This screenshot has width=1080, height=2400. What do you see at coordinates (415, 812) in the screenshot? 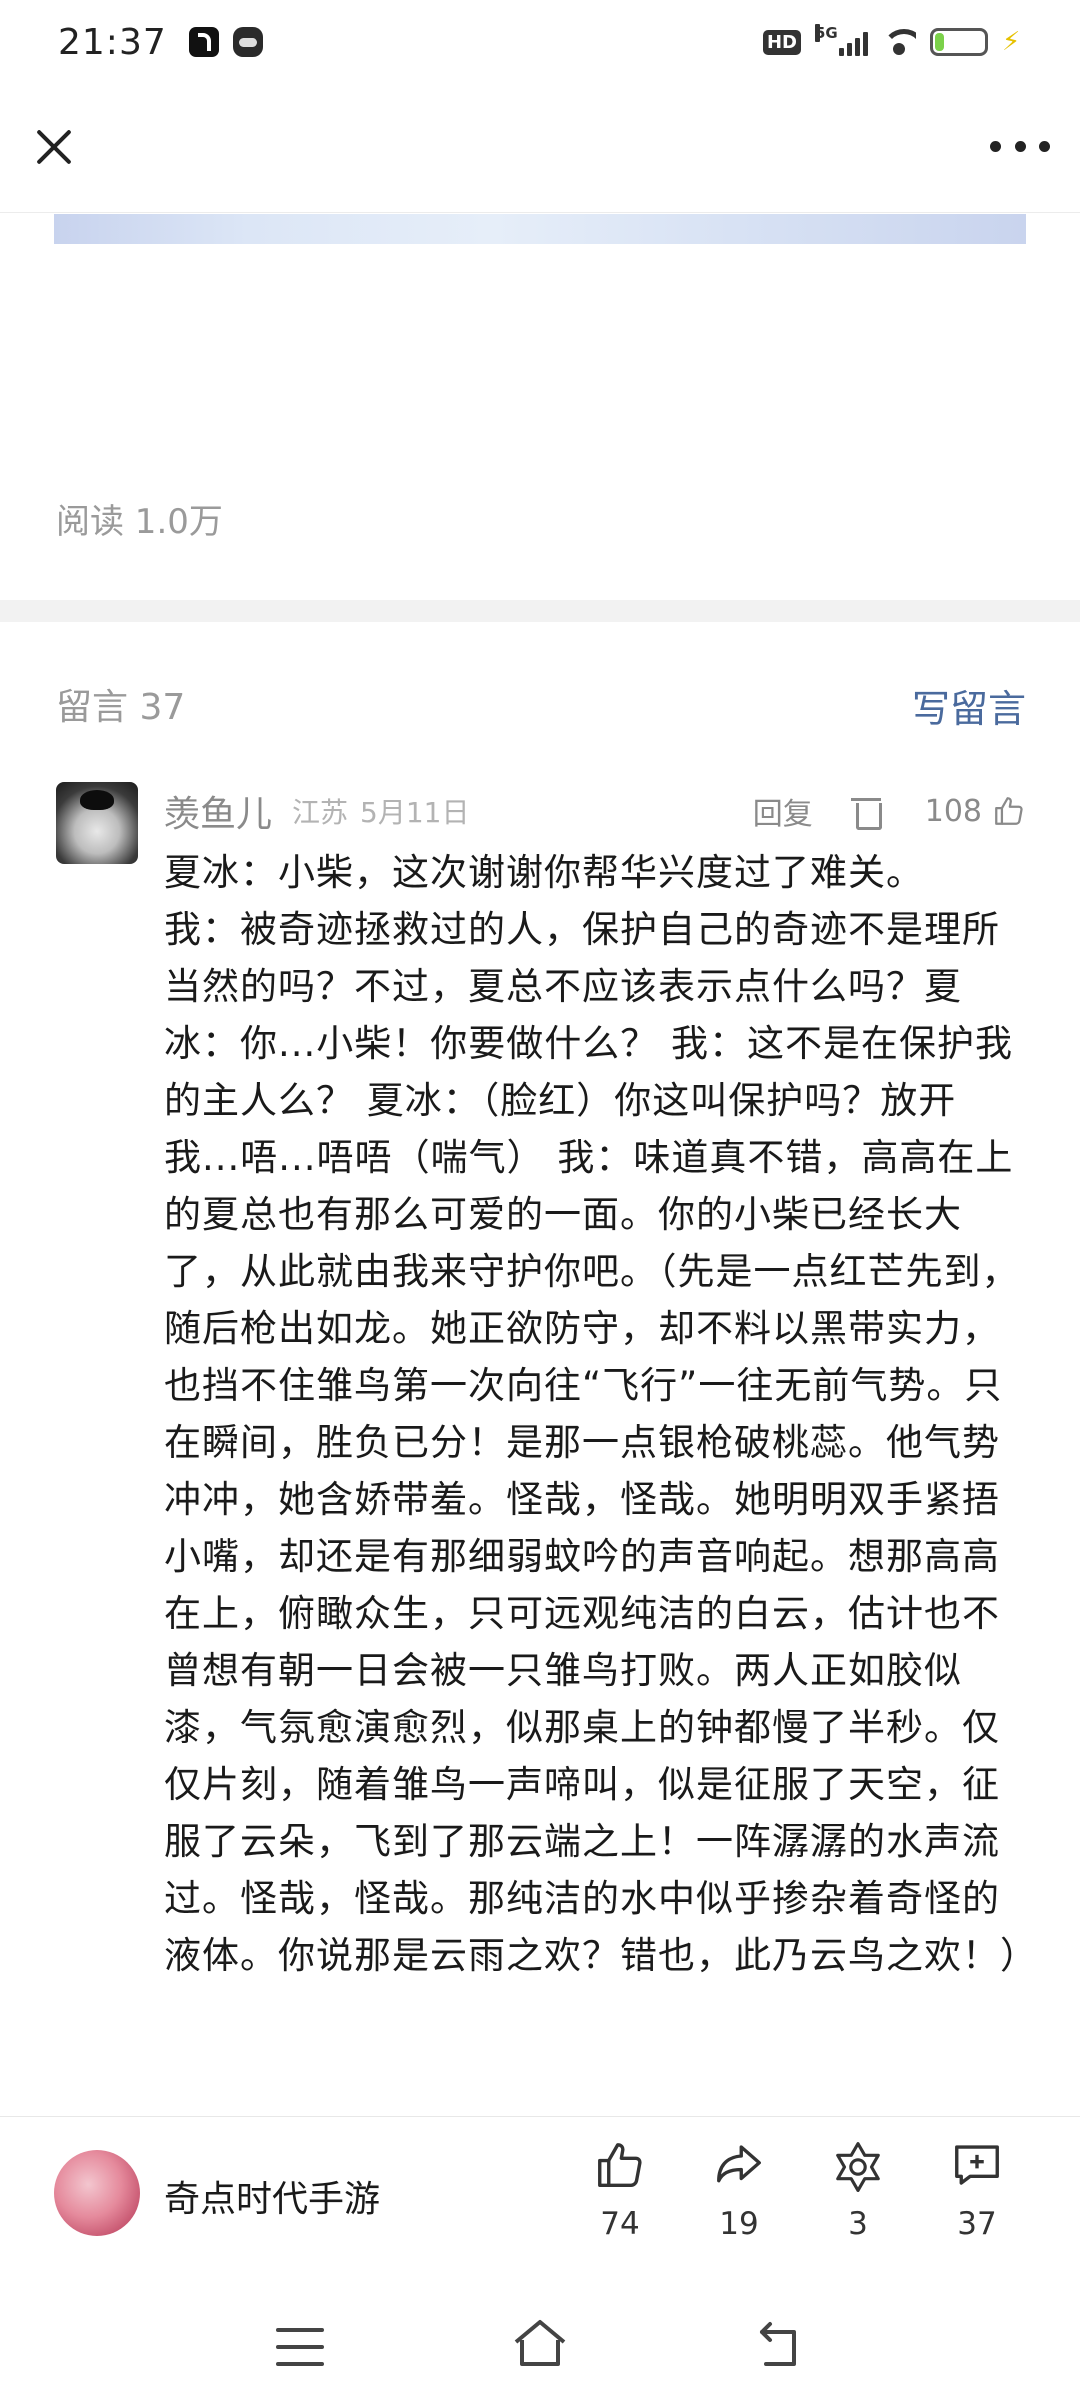
I see `comment-date: 5月11日` at bounding box center [415, 812].